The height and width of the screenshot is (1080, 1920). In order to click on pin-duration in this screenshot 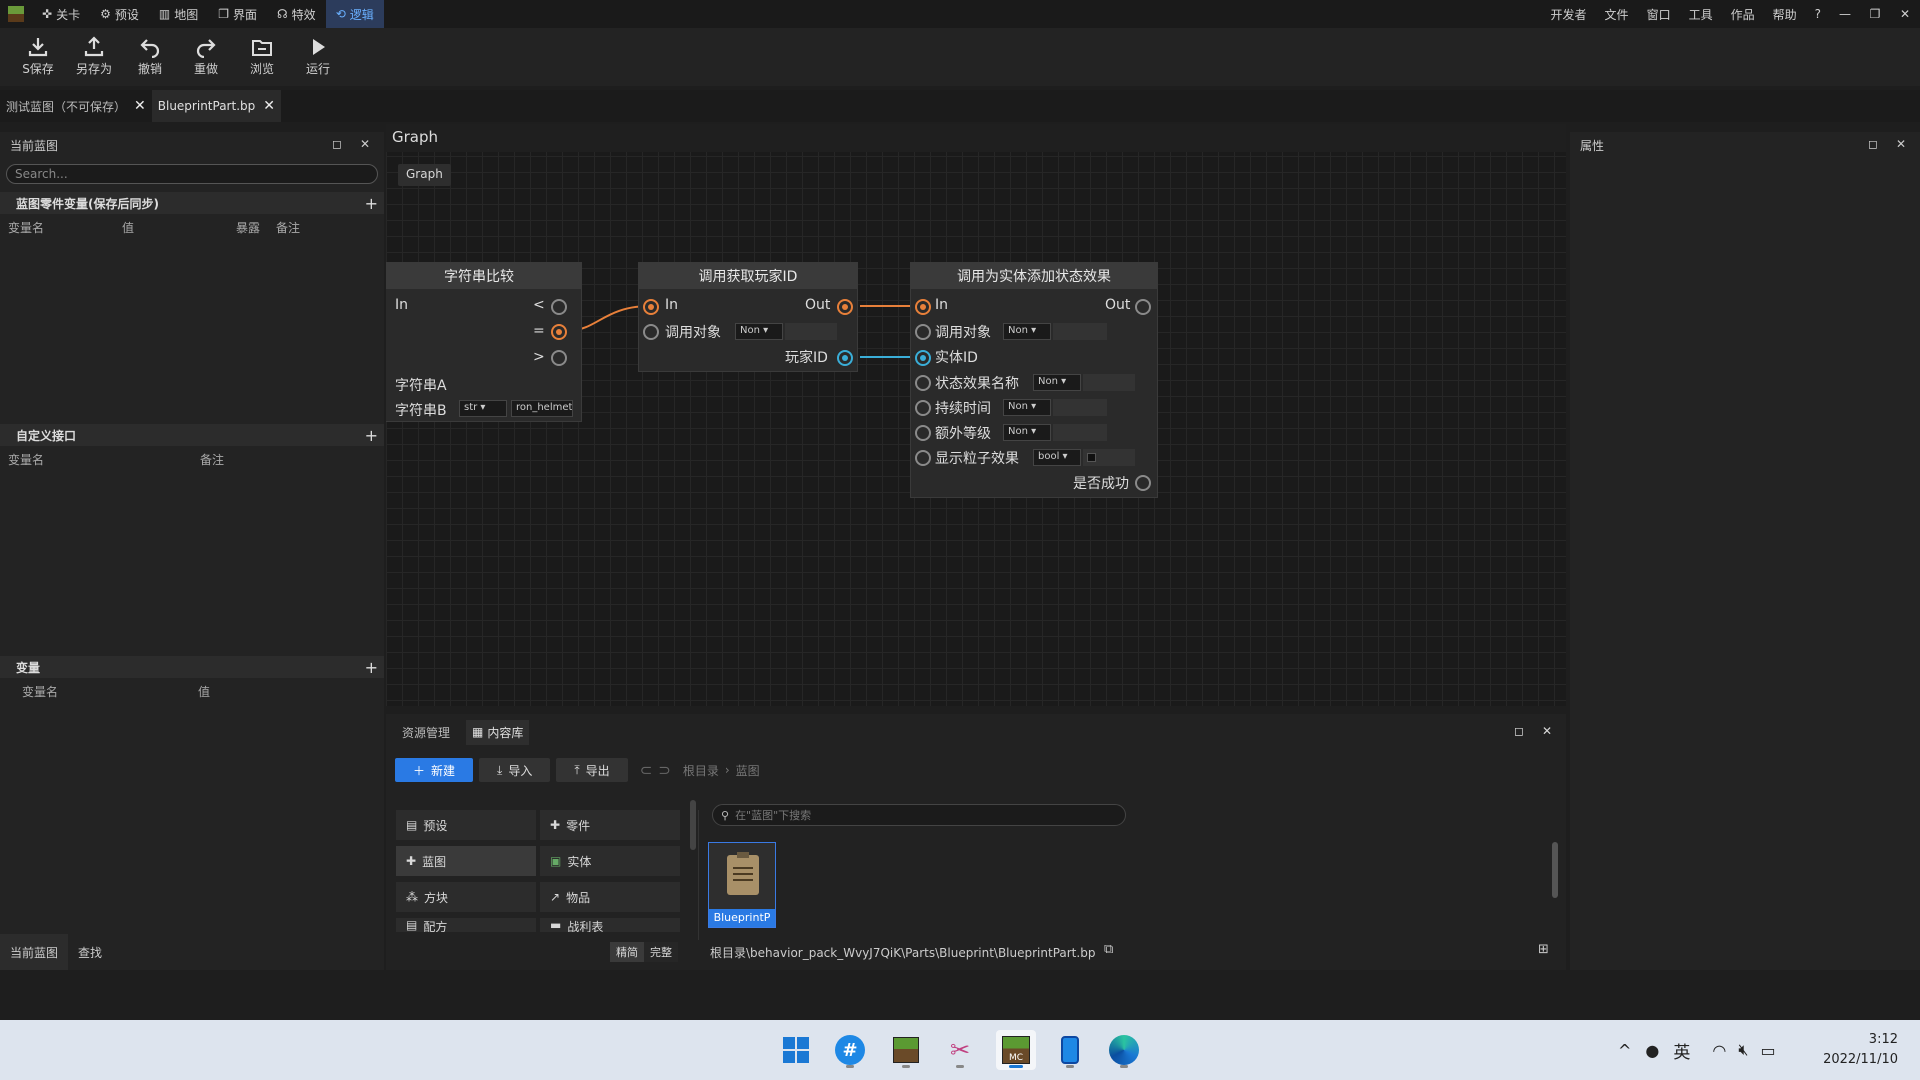, I will do `click(923, 408)`.